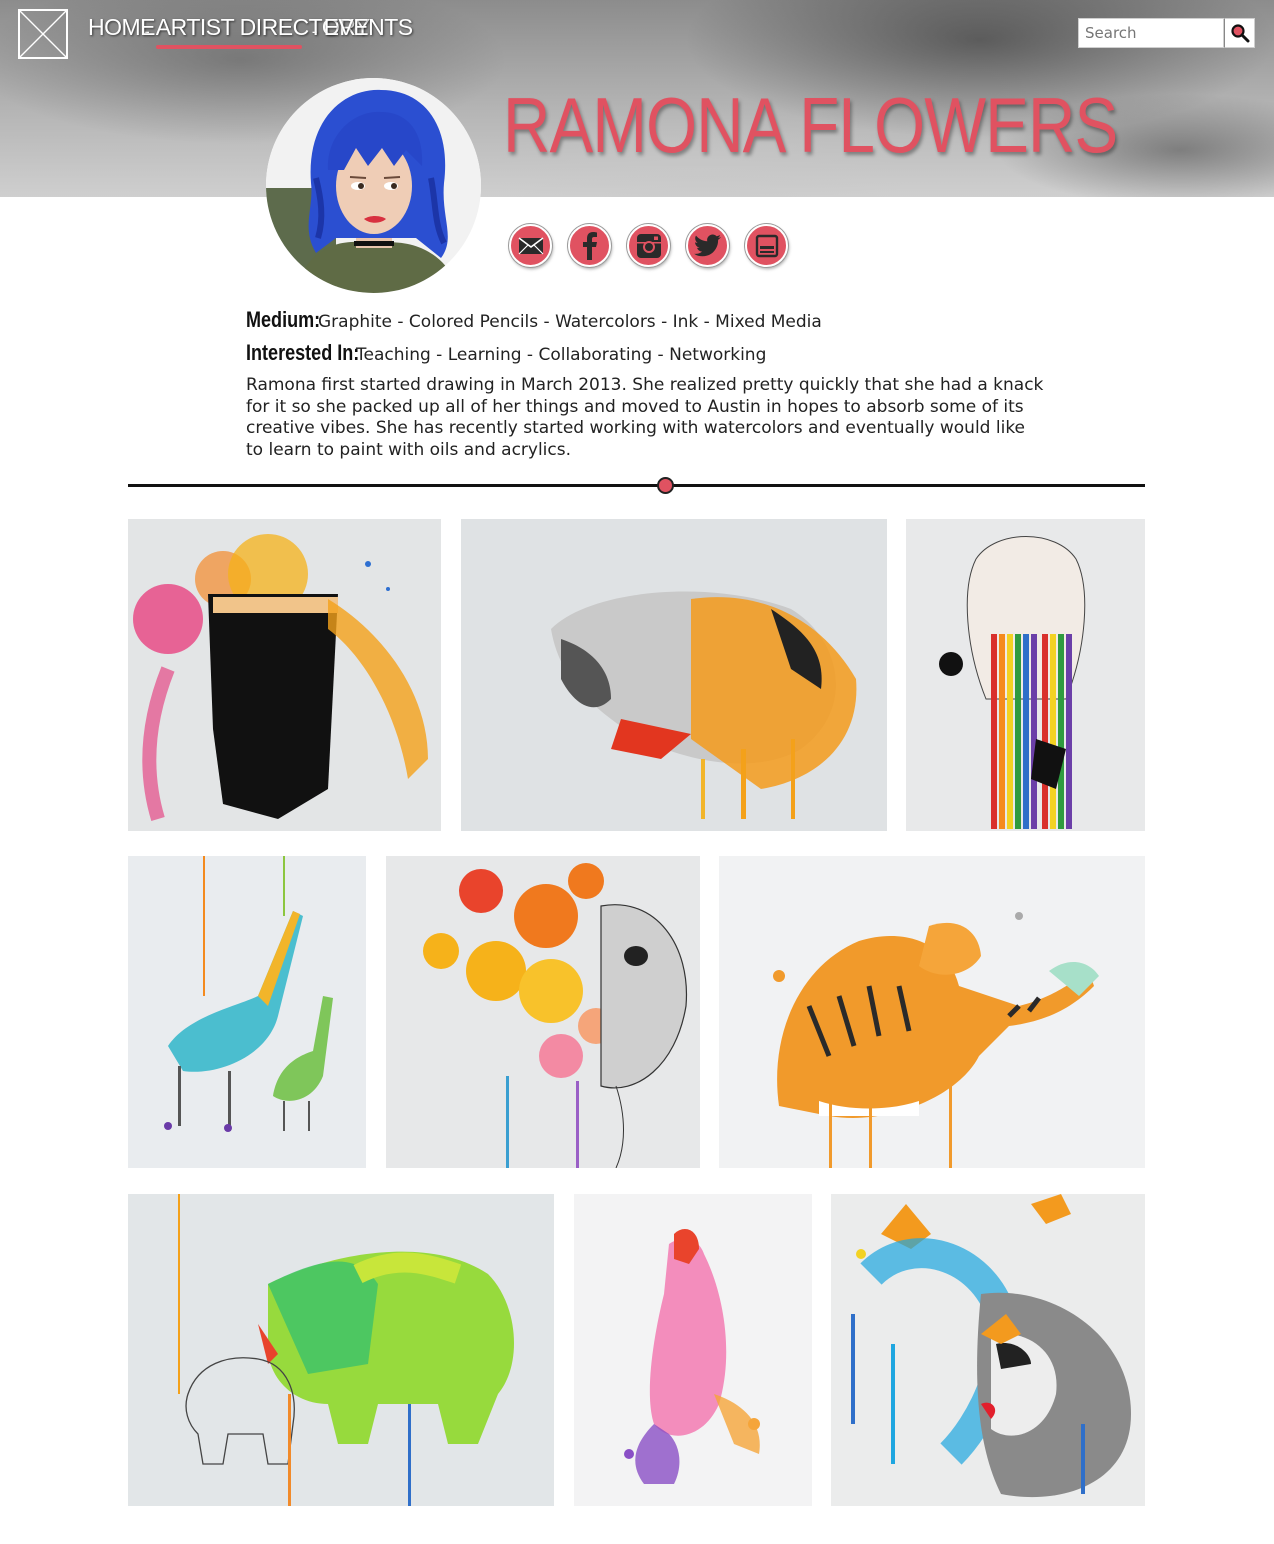  Describe the element at coordinates (280, 678) in the screenshot. I see `artwork-veiled-woman-image` at that location.